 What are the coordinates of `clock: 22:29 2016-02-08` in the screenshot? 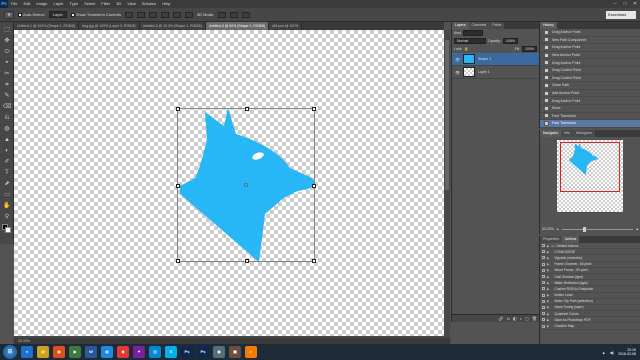 It's located at (627, 352).